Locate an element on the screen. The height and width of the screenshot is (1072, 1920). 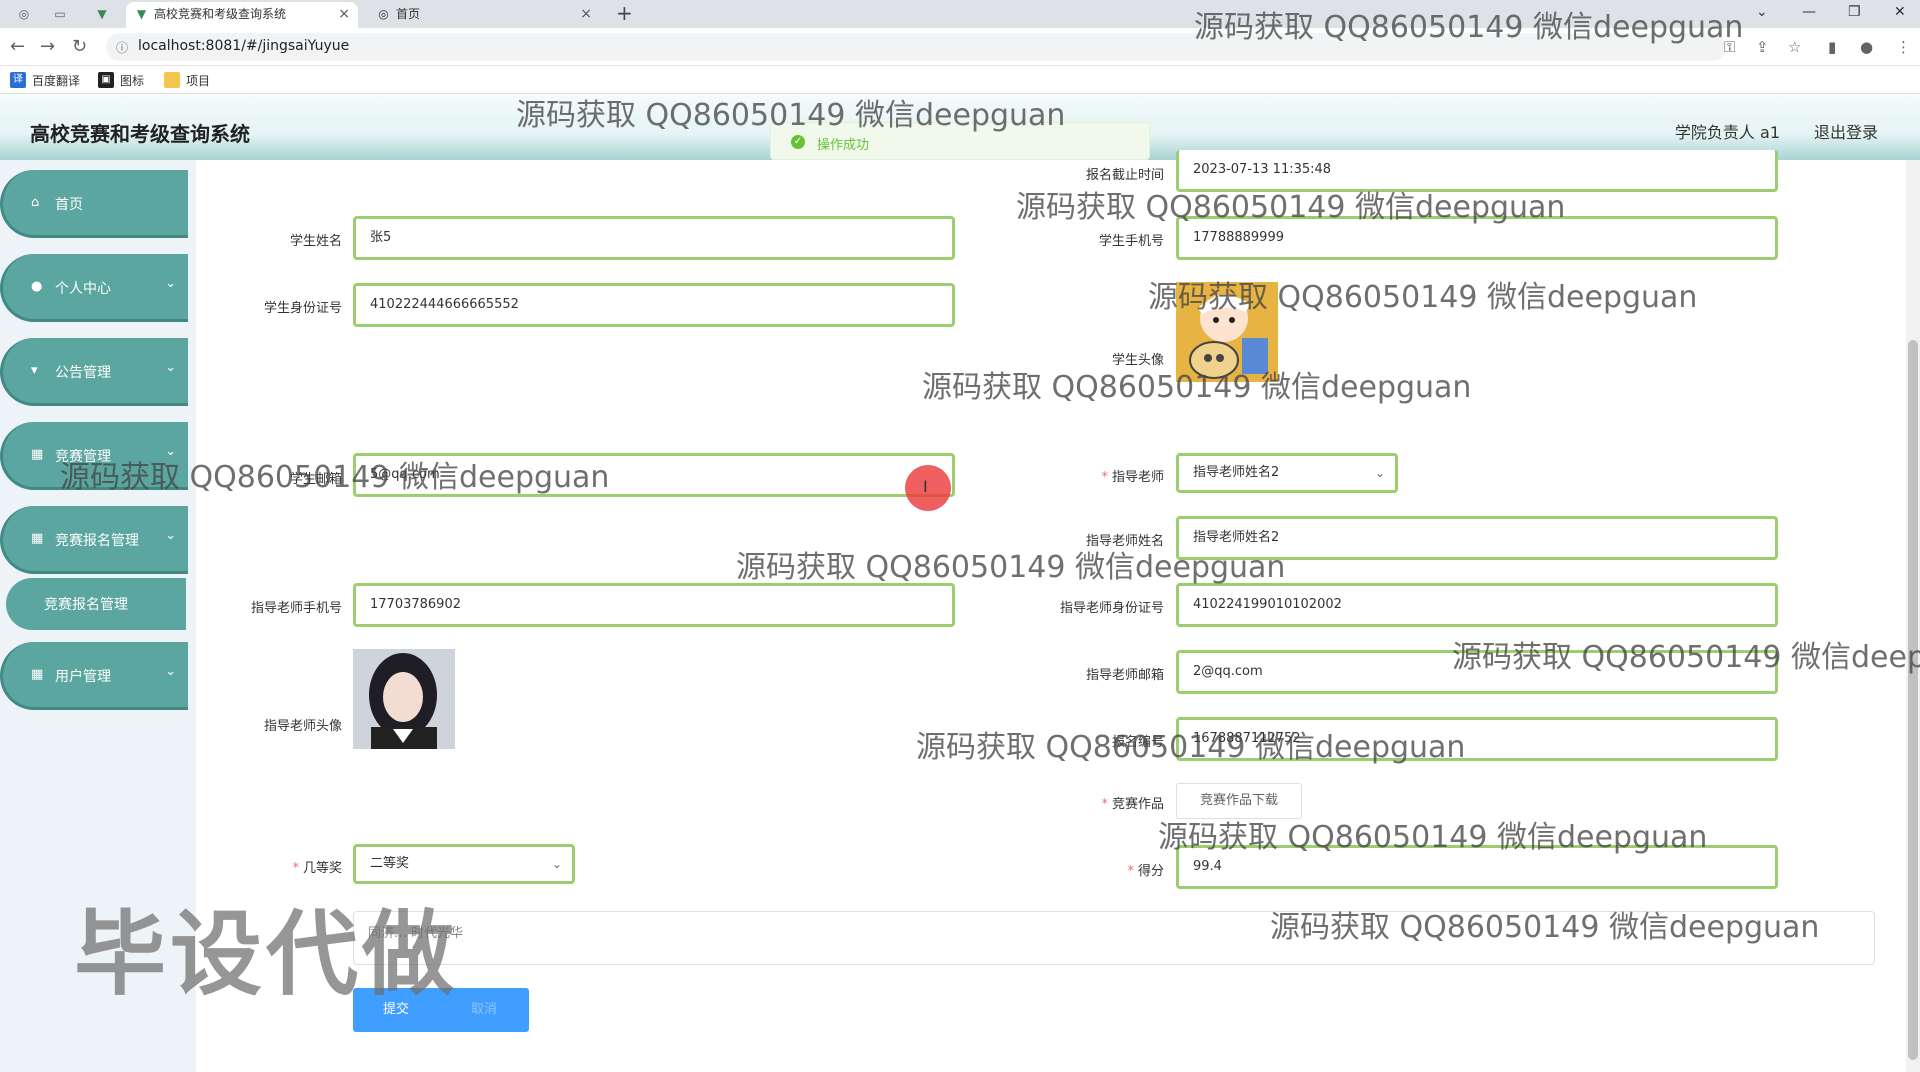
sidebar-item-label: 竞赛报名管理 is located at coordinates (97, 541).